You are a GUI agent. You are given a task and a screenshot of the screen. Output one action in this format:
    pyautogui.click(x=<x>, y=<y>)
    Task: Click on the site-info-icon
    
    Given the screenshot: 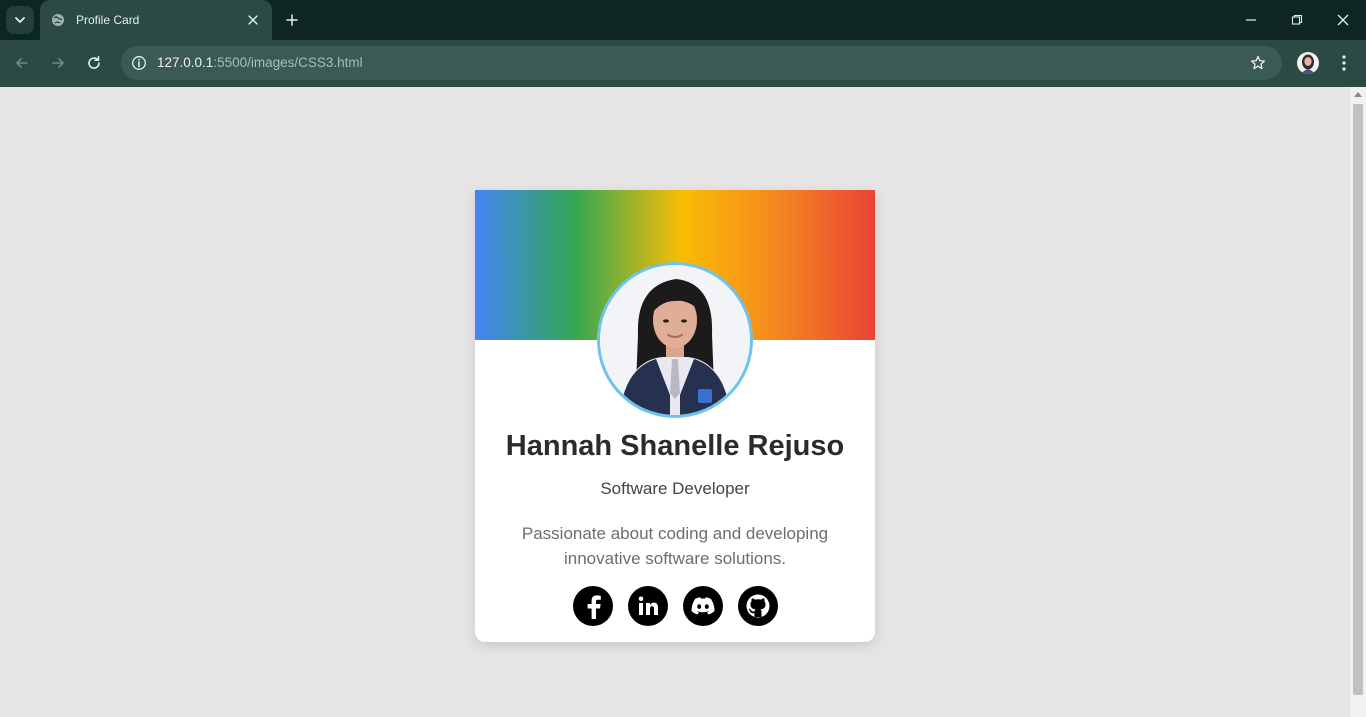 What is the action you would take?
    pyautogui.click(x=139, y=63)
    